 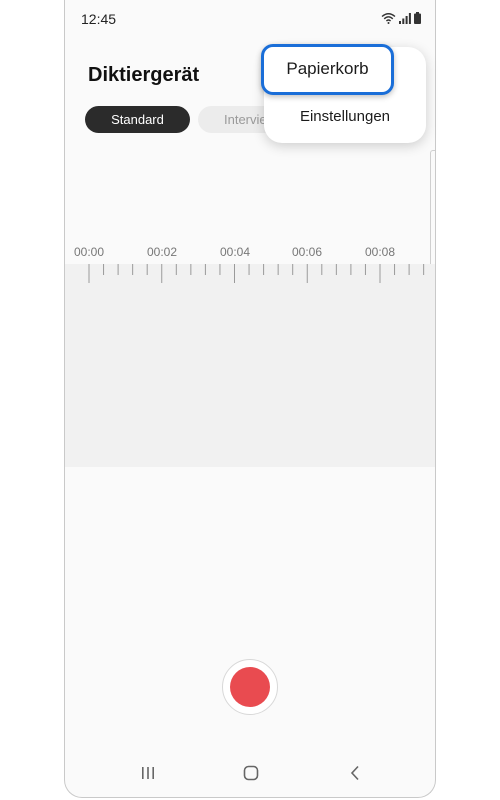 I want to click on back-icon, so click(x=354, y=773).